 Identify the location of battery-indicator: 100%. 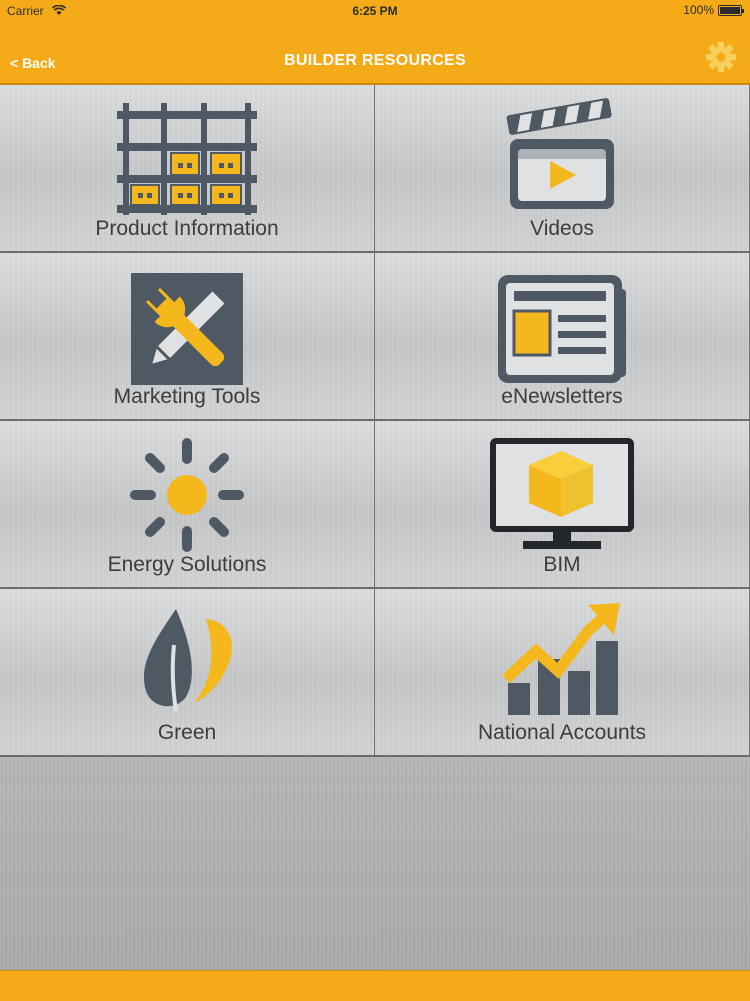
(713, 10).